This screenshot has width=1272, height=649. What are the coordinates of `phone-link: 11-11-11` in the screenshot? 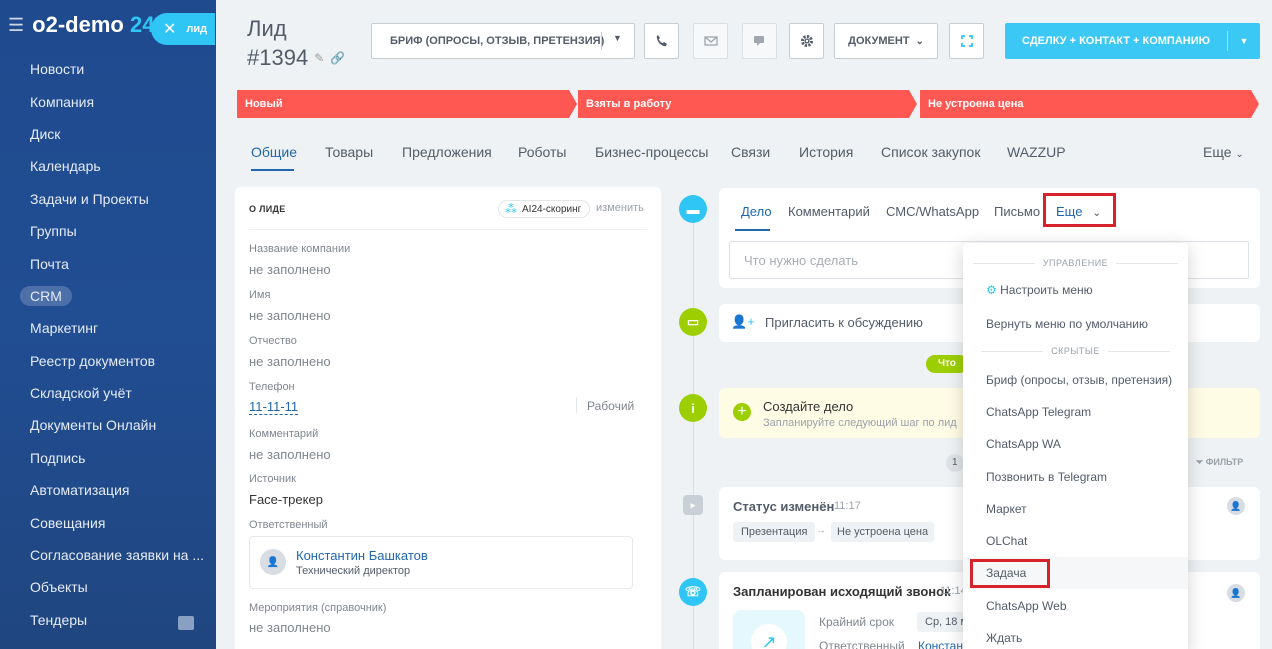 It's located at (274, 407).